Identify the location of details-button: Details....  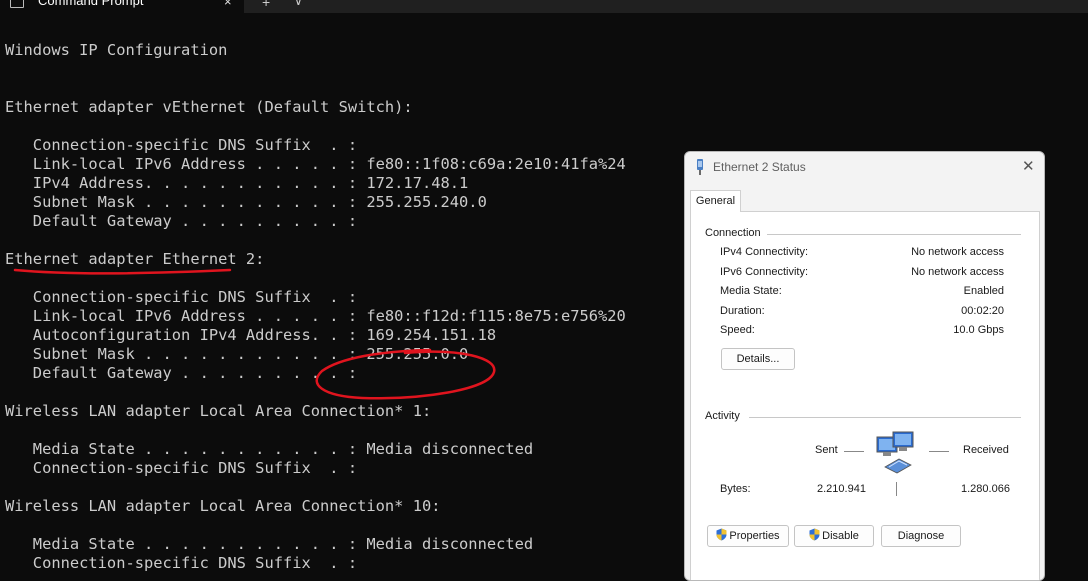
(758, 359).